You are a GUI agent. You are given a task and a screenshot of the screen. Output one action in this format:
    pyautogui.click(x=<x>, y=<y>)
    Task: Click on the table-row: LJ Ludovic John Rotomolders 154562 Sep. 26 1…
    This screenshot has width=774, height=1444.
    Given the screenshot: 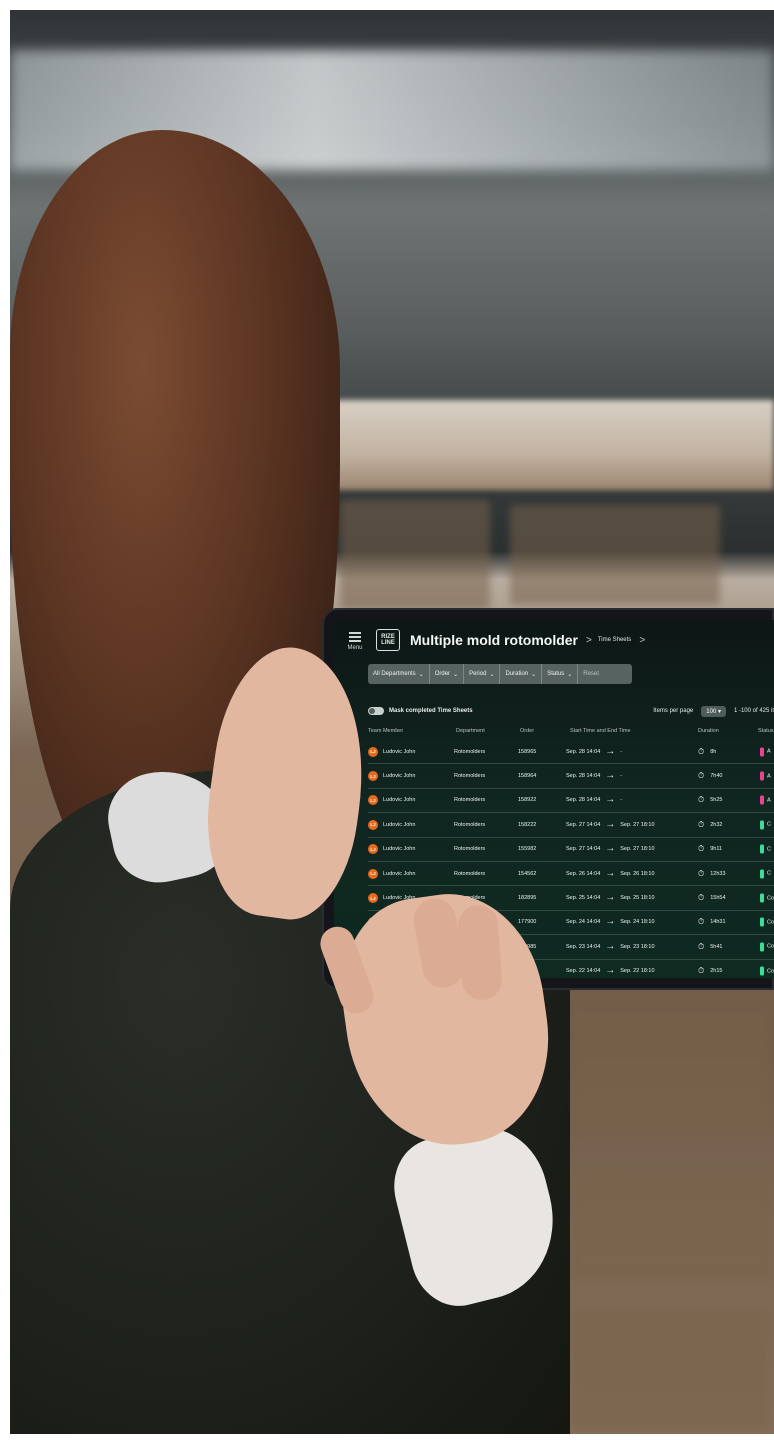 What is the action you would take?
    pyautogui.click(x=571, y=874)
    